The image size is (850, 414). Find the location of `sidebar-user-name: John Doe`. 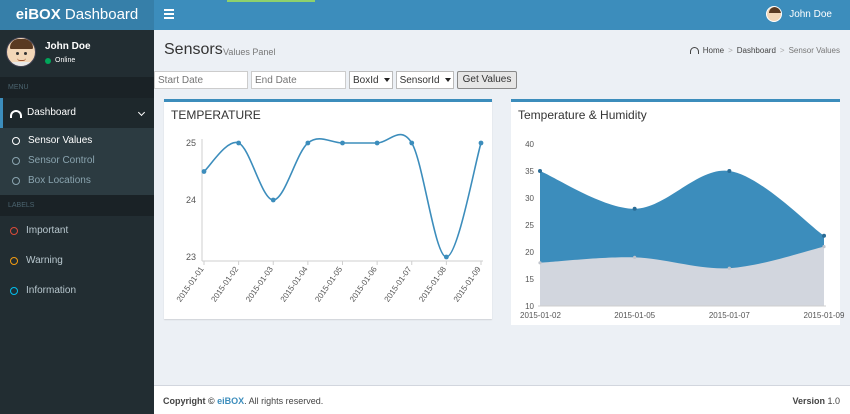

sidebar-user-name: John Doe is located at coordinates (68, 46).